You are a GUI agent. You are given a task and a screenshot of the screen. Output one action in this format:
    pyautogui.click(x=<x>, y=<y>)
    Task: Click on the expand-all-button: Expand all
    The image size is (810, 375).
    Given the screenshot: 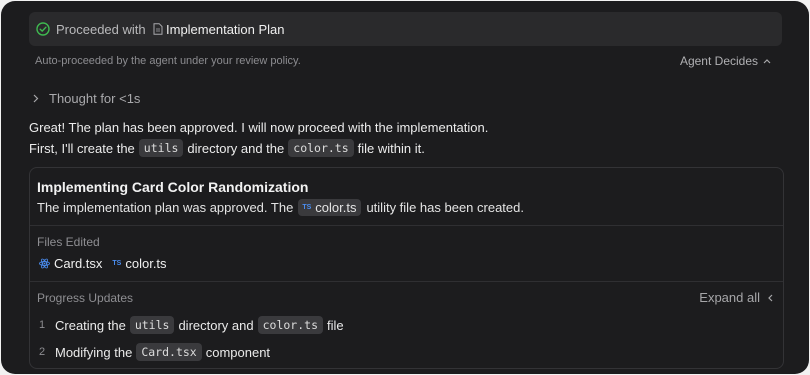 What is the action you would take?
    pyautogui.click(x=736, y=297)
    